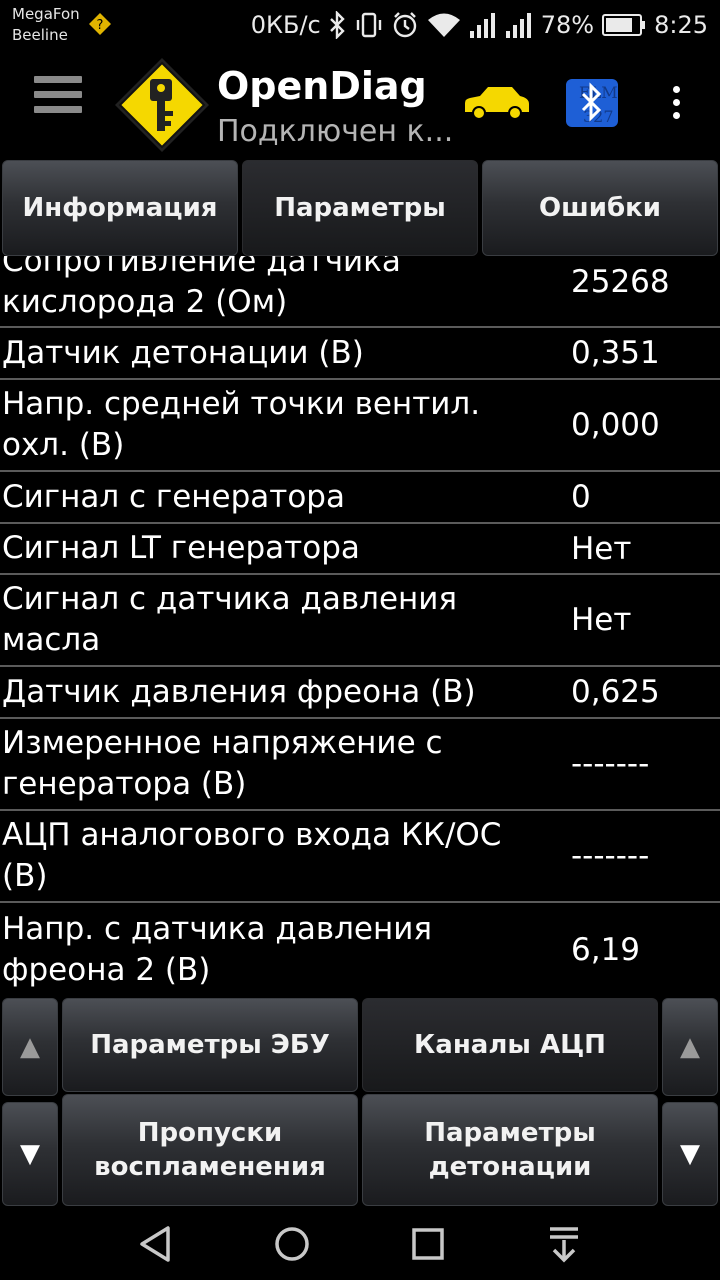 The image size is (720, 1280). Describe the element at coordinates (368, 25) in the screenshot. I see `vibrate-icon` at that location.